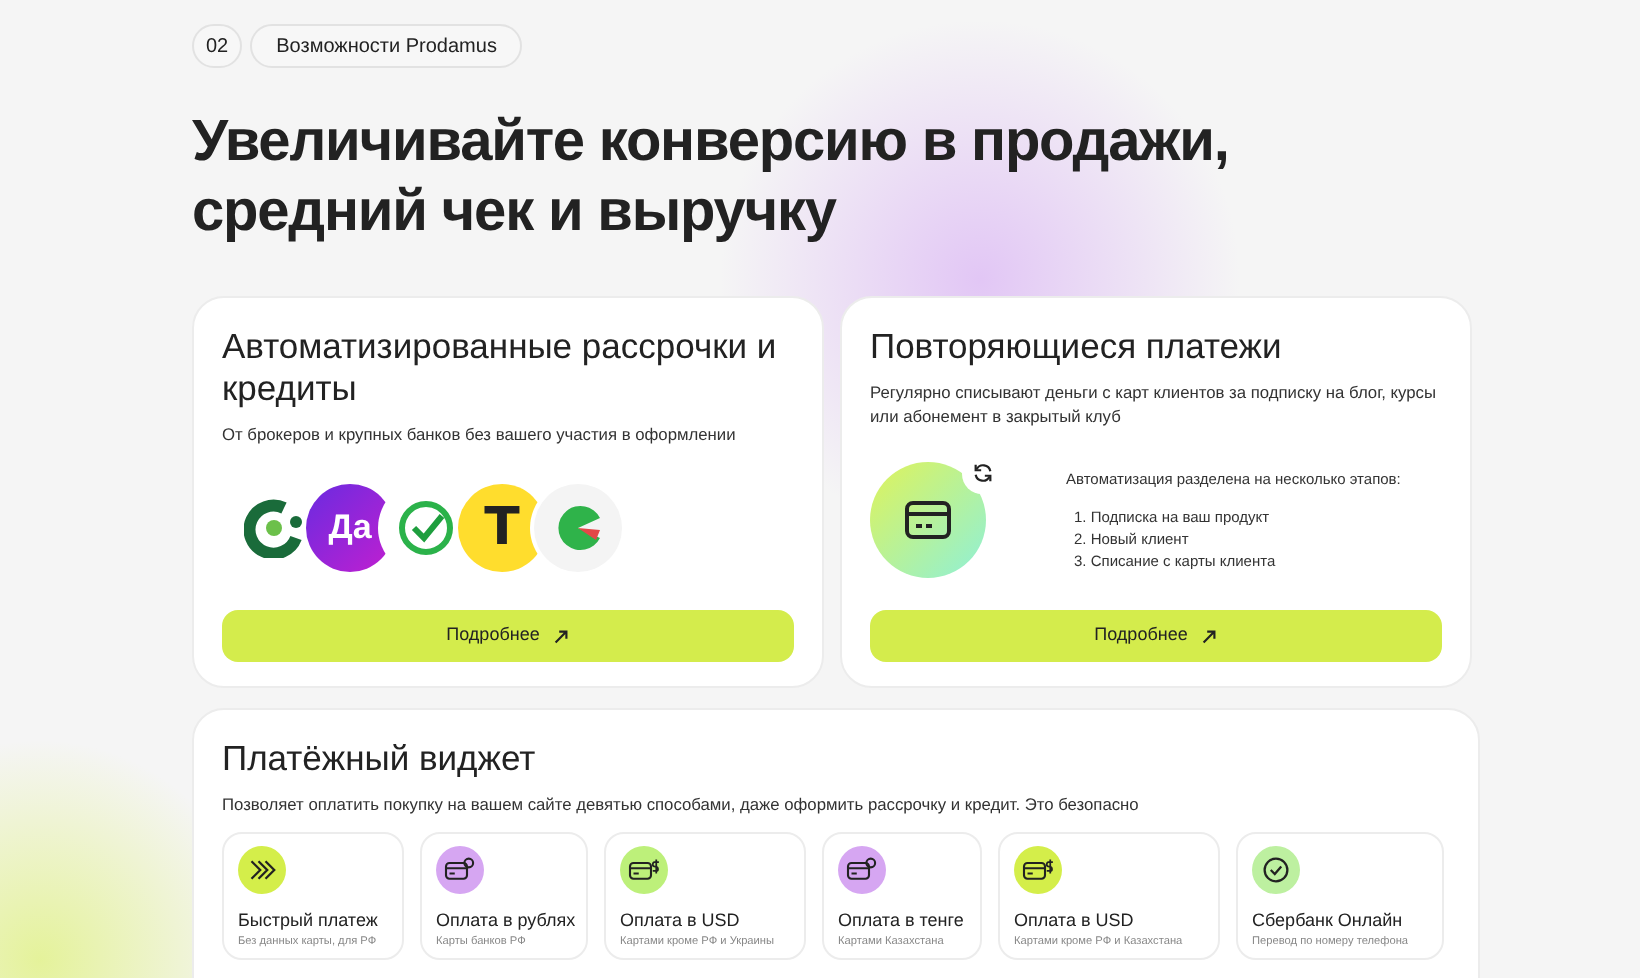 The width and height of the screenshot is (1640, 978). What do you see at coordinates (504, 921) in the screenshot?
I see `method-title: Оплата в рублях` at bounding box center [504, 921].